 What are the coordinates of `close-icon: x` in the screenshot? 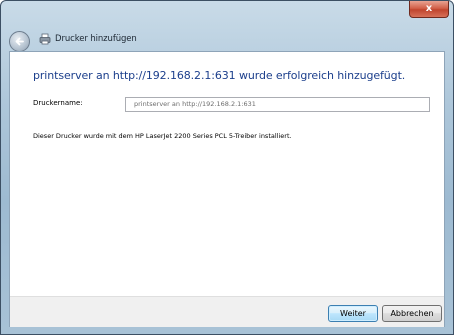 It's located at (429, 8).